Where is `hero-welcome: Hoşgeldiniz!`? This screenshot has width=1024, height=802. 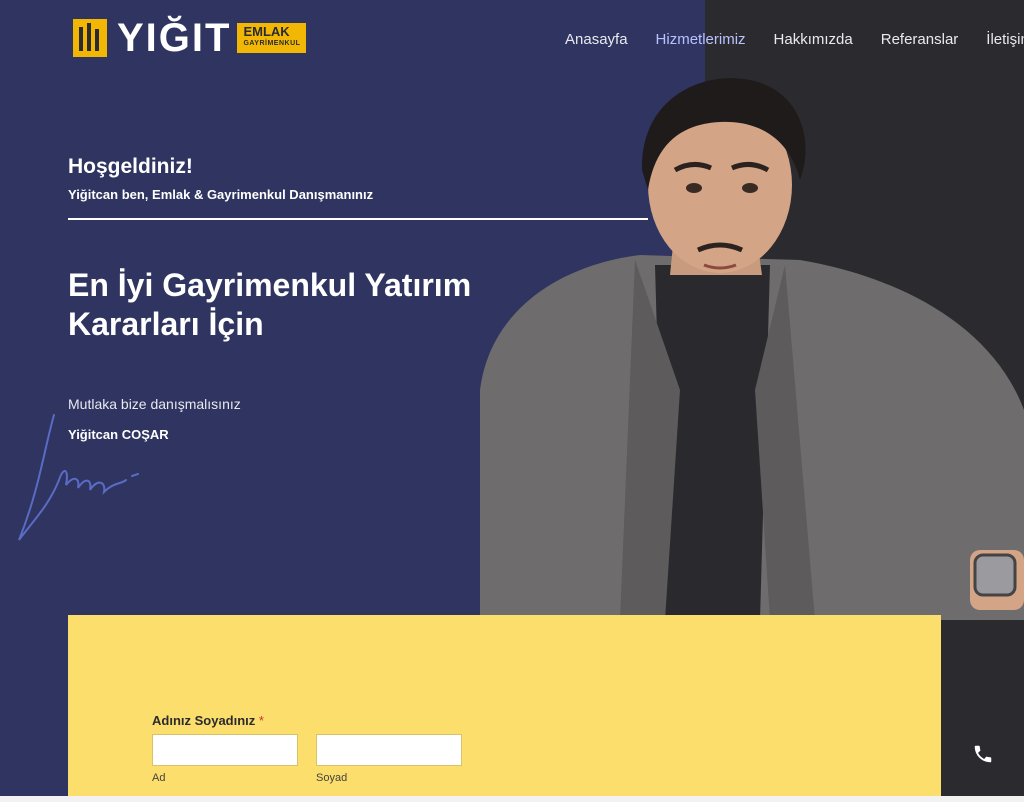 hero-welcome: Hoşgeldiniz! is located at coordinates (130, 166).